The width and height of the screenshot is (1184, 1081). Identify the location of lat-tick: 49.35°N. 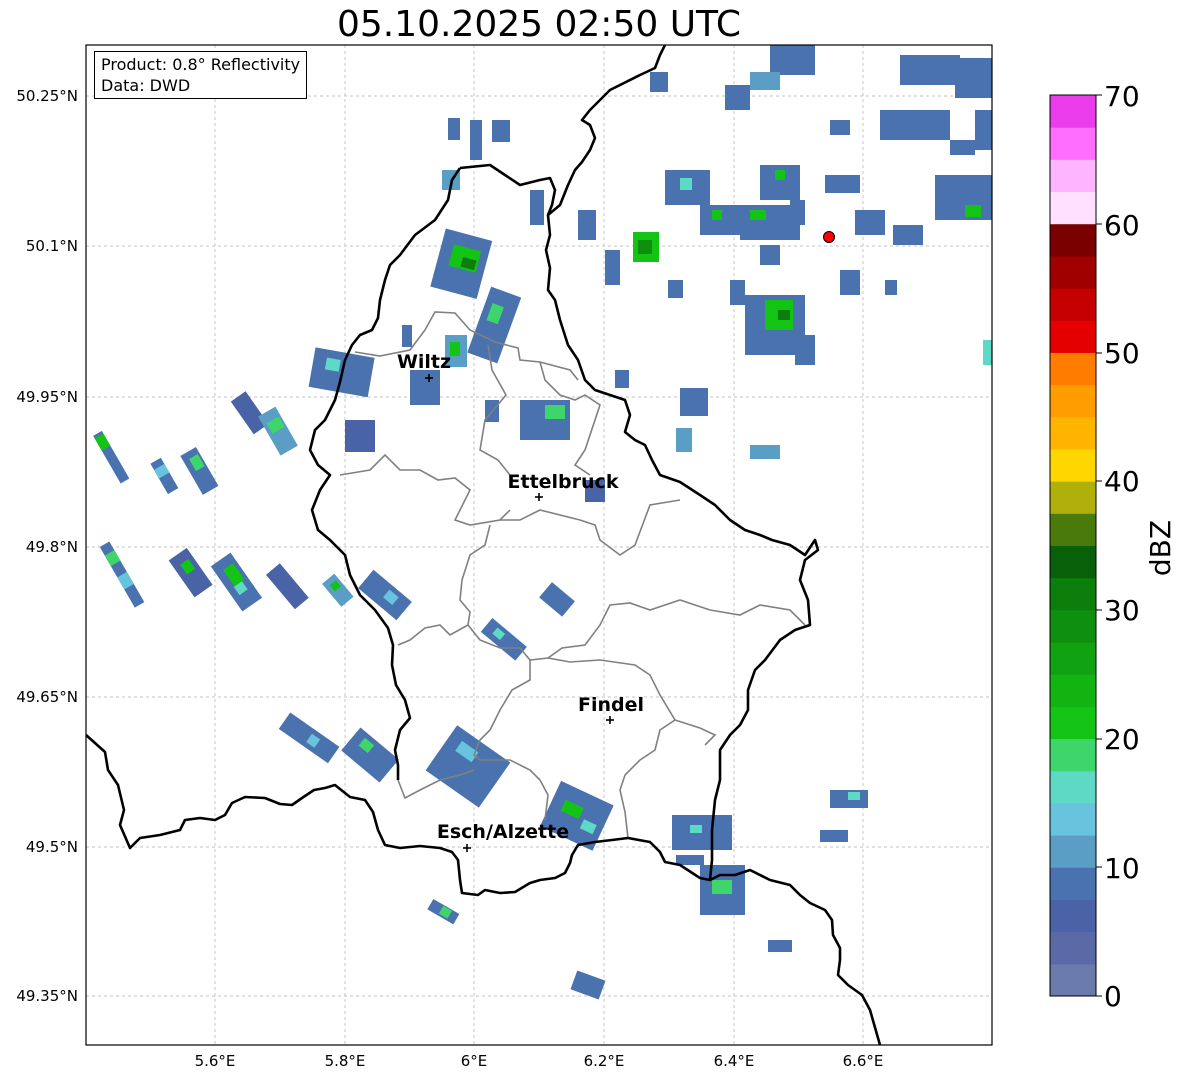
(47, 996).